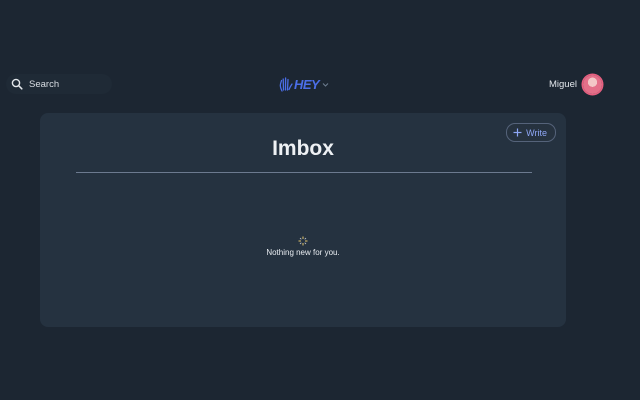  I want to click on user-menu: Miguel, so click(575, 84).